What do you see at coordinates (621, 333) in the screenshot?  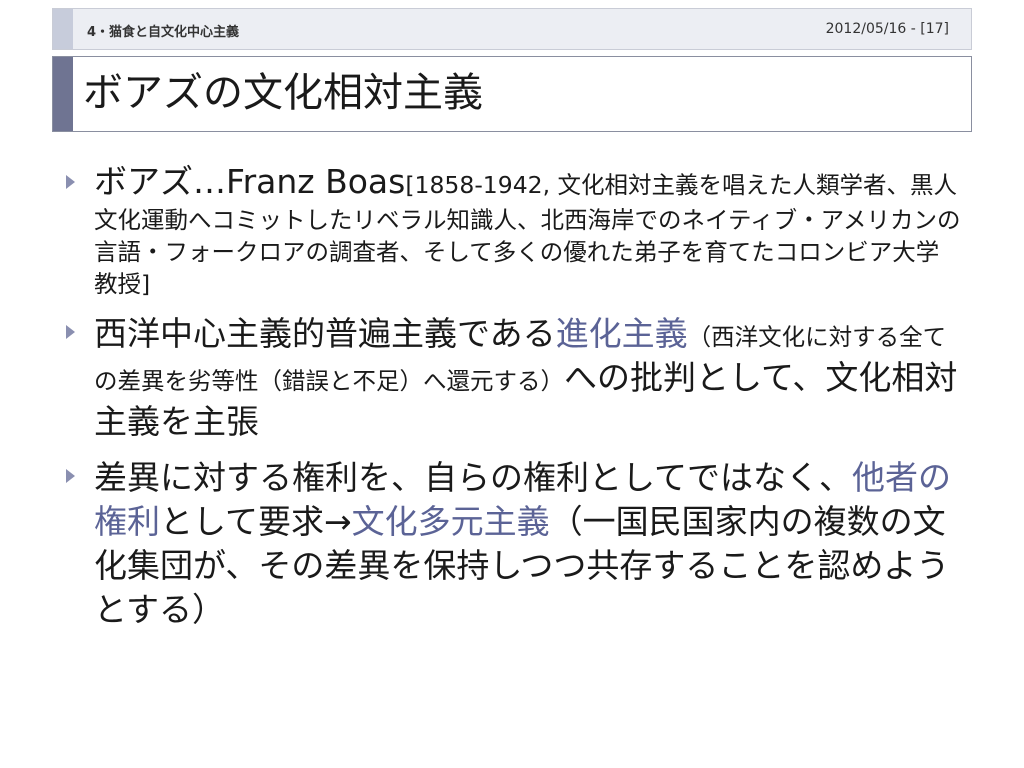 I see `highlight-evolutionism: 進化主義` at bounding box center [621, 333].